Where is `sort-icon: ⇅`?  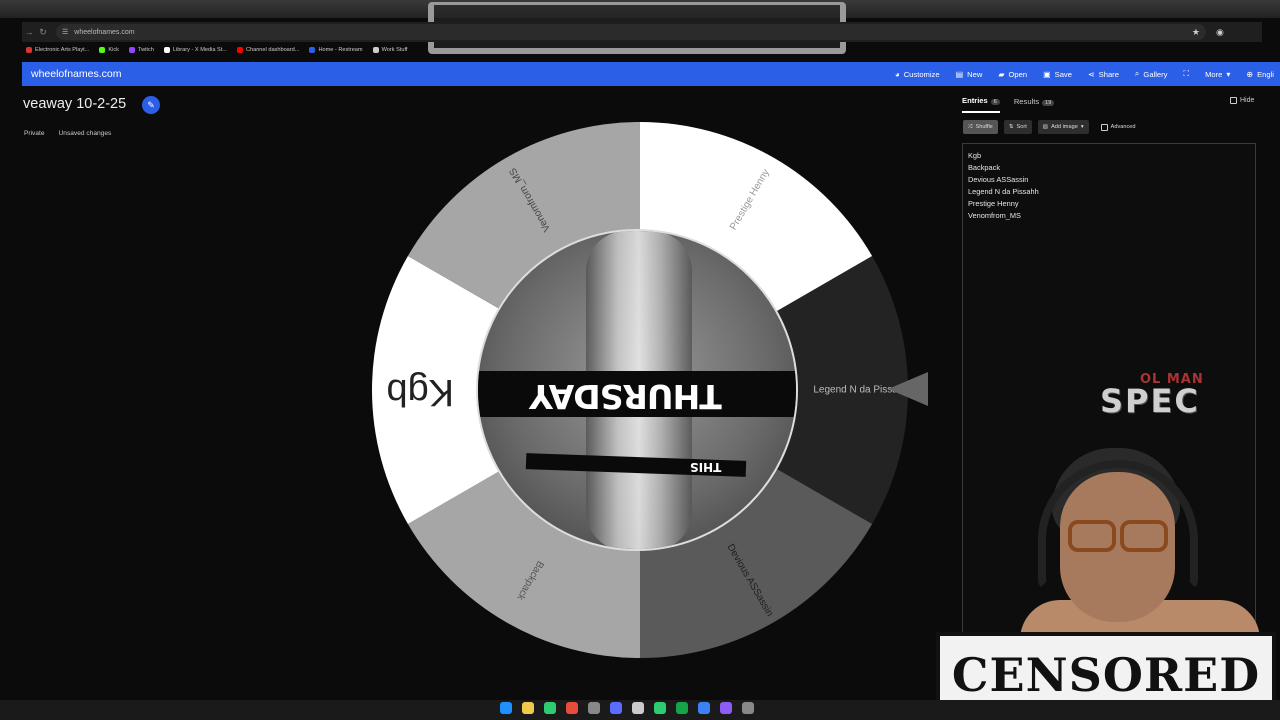
sort-icon: ⇅ is located at coordinates (1011, 127).